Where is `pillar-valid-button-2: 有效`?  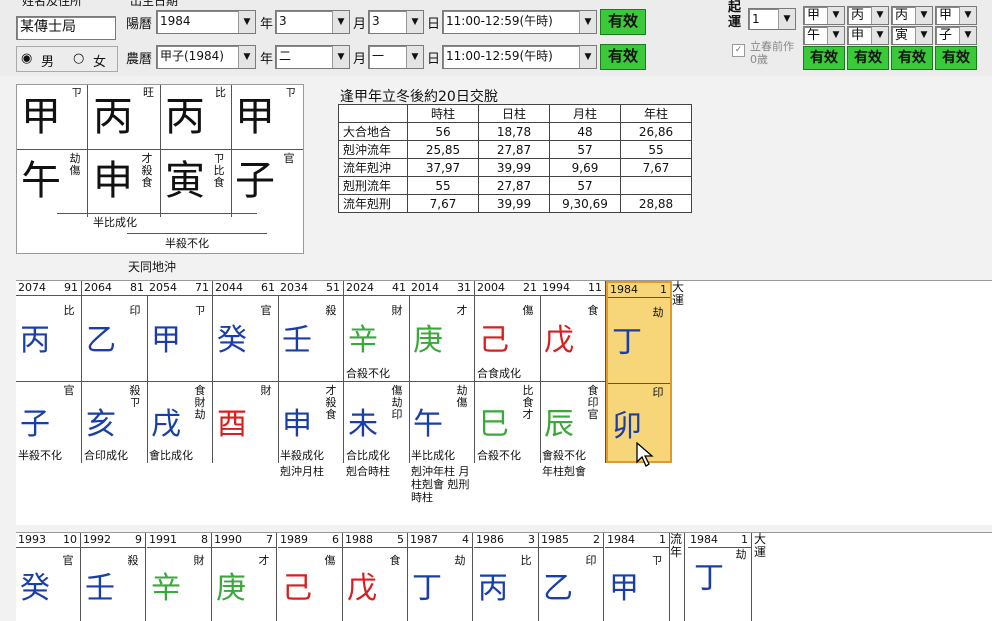
pillar-valid-button-2: 有效 is located at coordinates (868, 58).